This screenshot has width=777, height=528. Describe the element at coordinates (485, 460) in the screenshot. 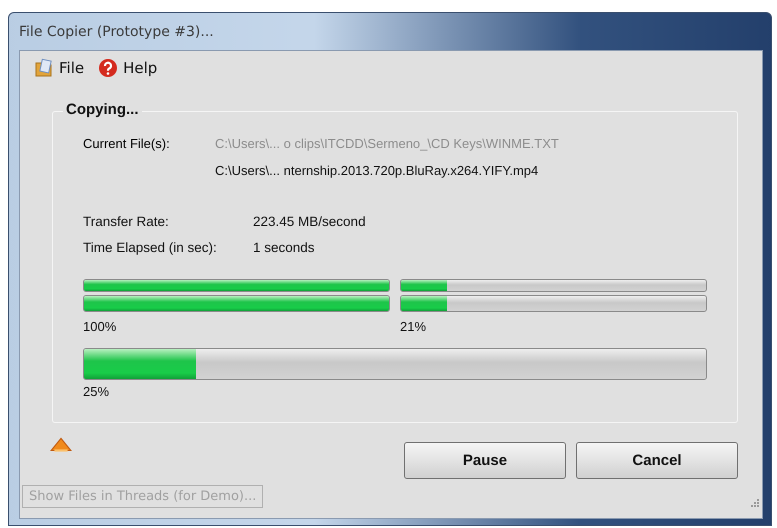

I see `dialog-button: Pause` at that location.